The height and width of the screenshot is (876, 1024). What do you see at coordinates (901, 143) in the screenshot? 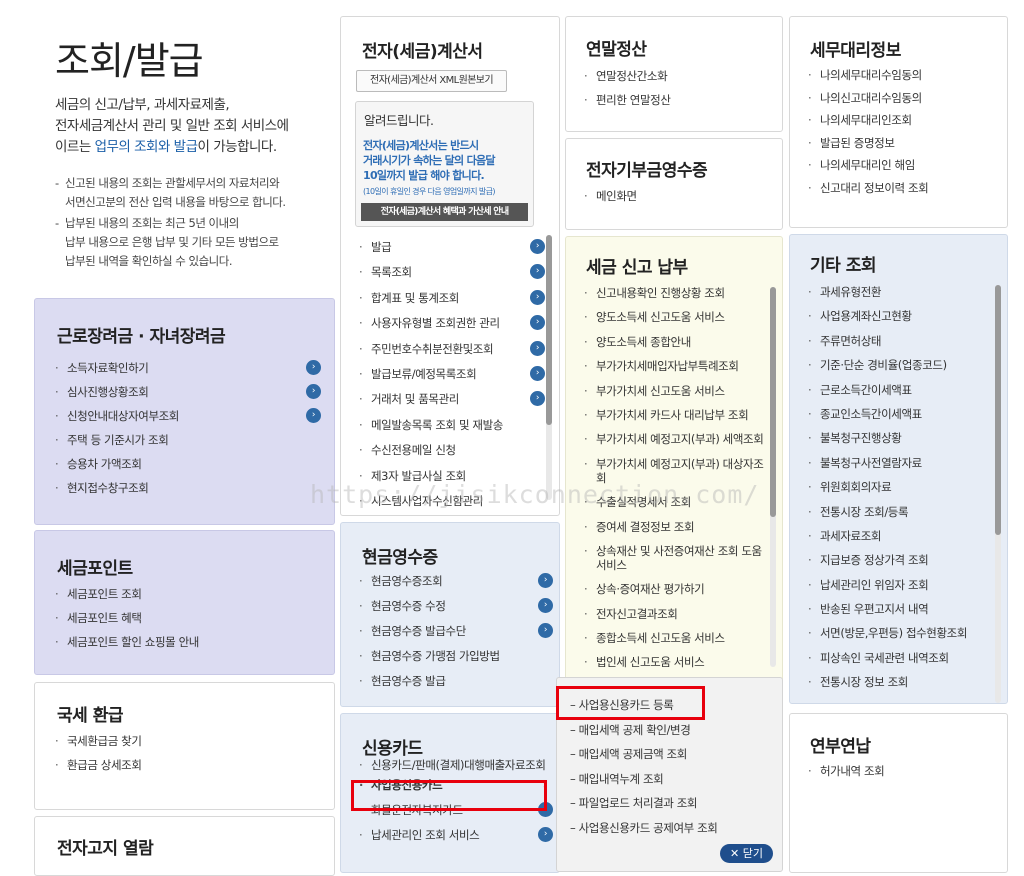
I see `list-item: 발급된 증명정보` at bounding box center [901, 143].